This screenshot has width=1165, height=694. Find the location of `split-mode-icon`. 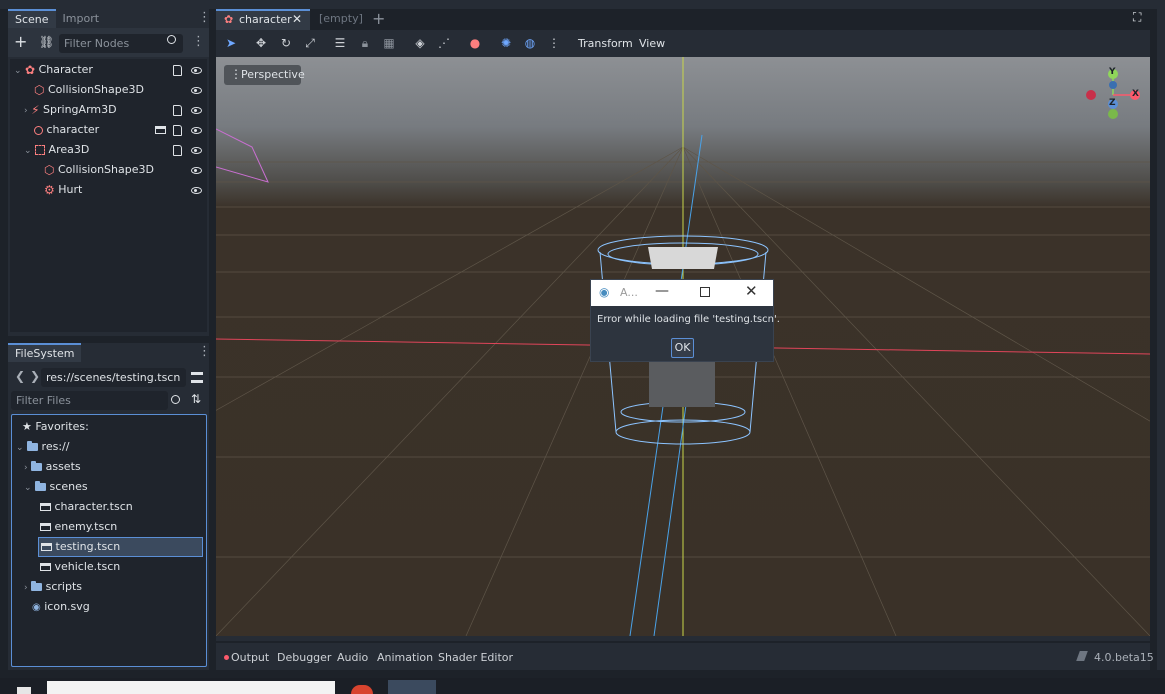

split-mode-icon is located at coordinates (197, 377).